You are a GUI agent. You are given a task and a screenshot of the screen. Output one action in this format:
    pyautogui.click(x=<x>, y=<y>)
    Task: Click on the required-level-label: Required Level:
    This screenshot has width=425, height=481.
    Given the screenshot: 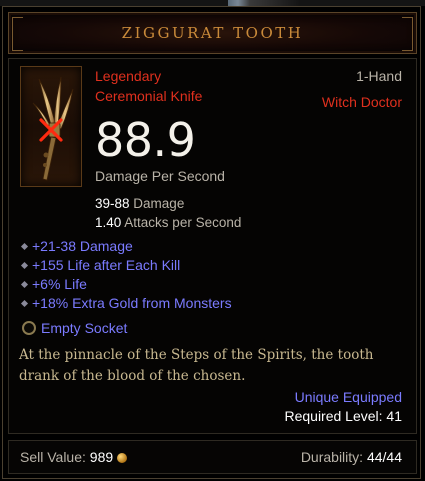 What is the action you would take?
    pyautogui.click(x=333, y=416)
    